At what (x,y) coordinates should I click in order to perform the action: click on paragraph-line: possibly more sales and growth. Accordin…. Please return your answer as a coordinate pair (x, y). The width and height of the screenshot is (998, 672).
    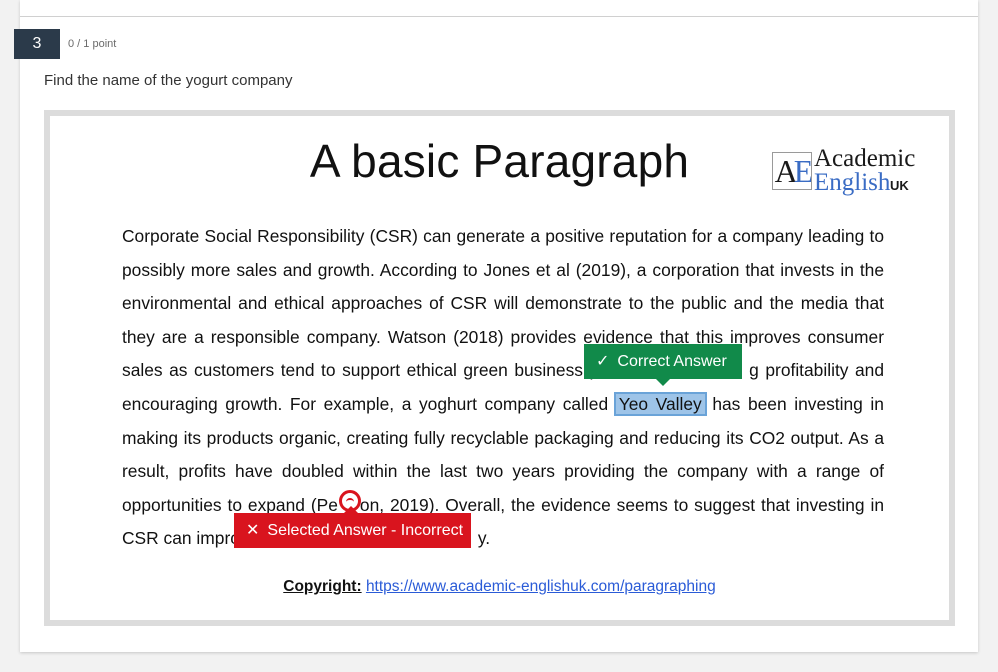
    Looking at the image, I should click on (503, 269).